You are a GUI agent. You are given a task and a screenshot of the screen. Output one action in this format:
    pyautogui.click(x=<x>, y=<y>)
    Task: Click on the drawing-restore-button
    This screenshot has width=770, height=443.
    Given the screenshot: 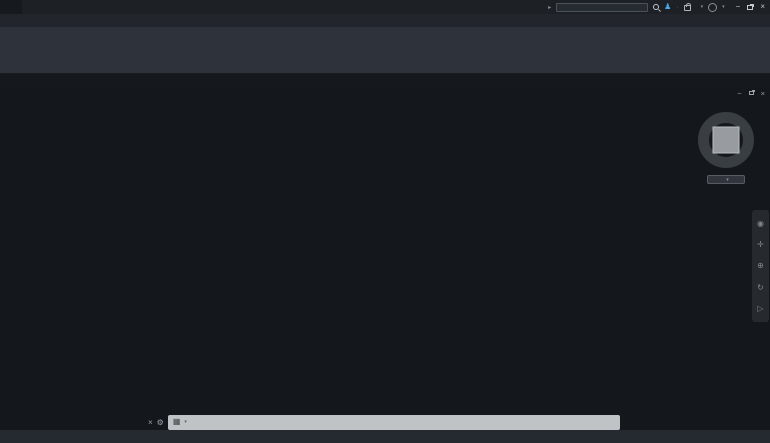 What is the action you would take?
    pyautogui.click(x=751, y=93)
    